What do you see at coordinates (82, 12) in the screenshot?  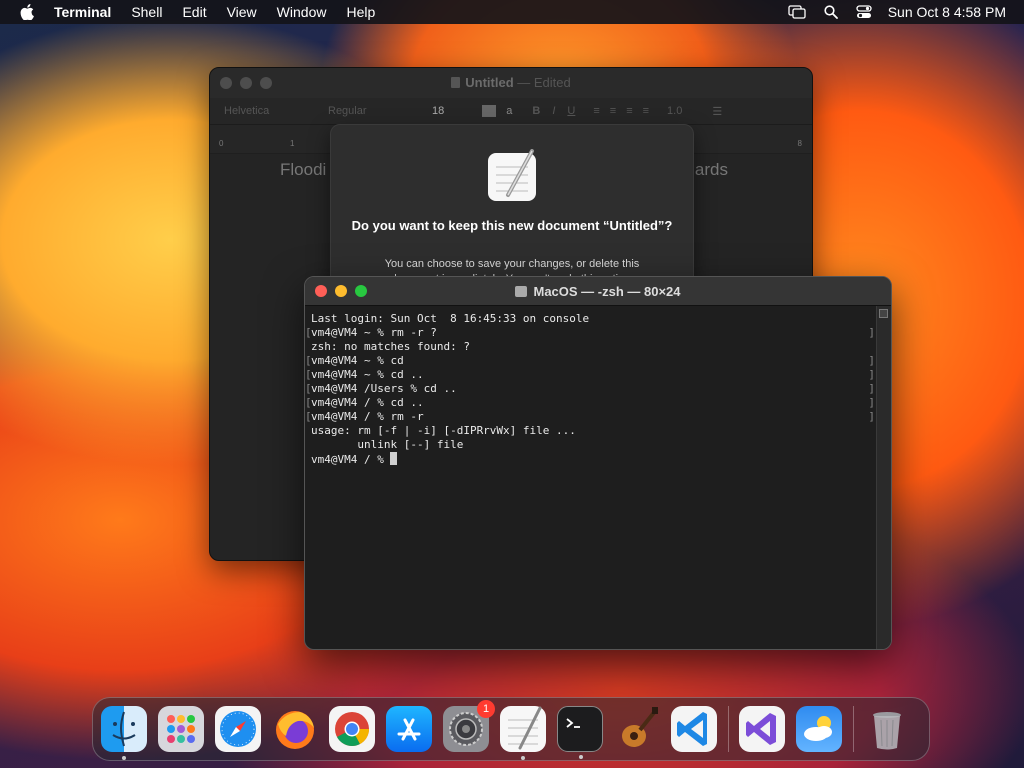 I see `menu-app-name: Terminal` at bounding box center [82, 12].